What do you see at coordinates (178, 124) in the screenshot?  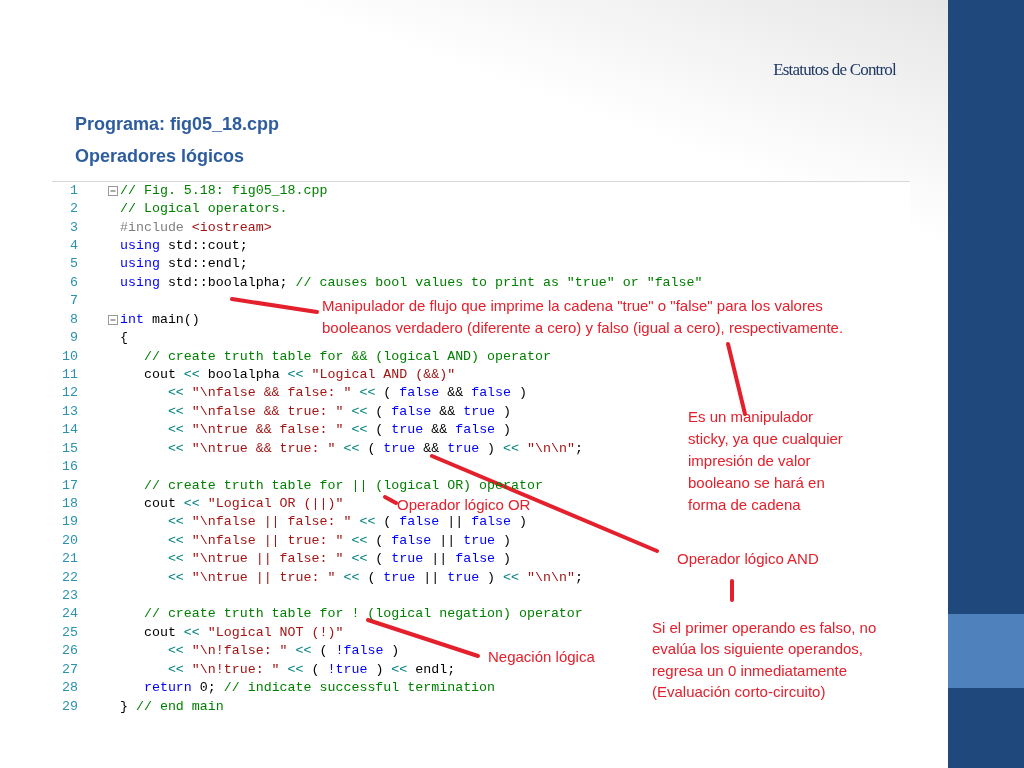 I see `heading: Programa: fig05_18.cpp` at bounding box center [178, 124].